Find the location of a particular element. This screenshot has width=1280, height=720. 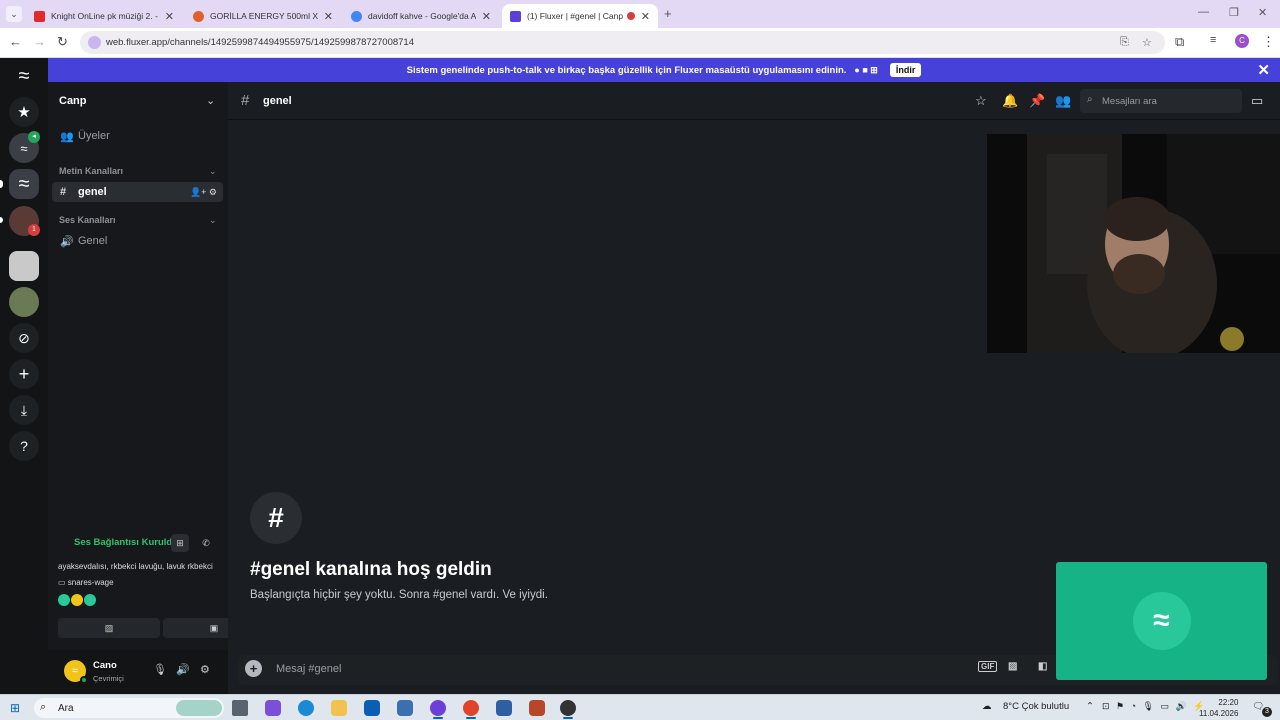

bookmark-star-icon: ☆ is located at coordinates (1147, 42).